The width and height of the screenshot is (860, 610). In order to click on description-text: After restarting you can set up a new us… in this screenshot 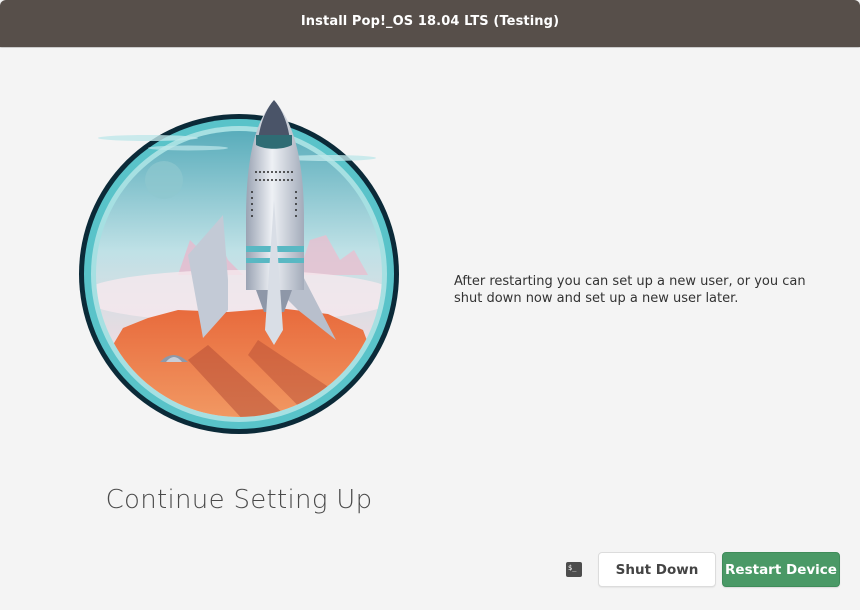, I will do `click(630, 290)`.